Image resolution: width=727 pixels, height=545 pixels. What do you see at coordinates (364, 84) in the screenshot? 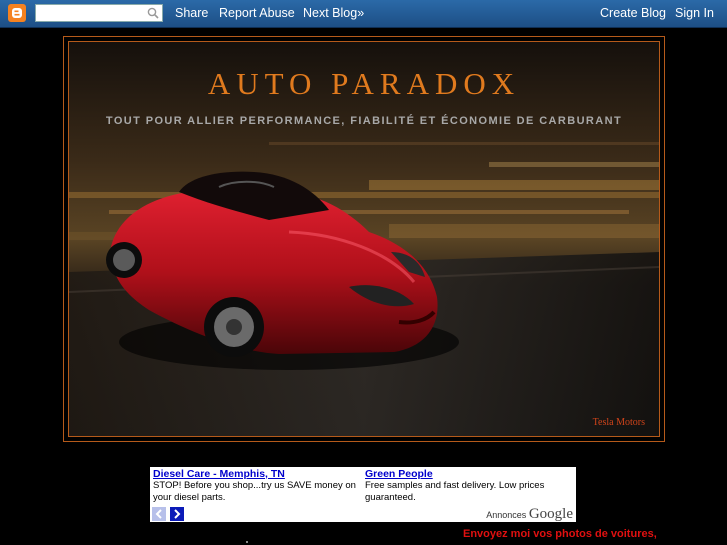
I see `blog-title: AUTO PARADOX` at bounding box center [364, 84].